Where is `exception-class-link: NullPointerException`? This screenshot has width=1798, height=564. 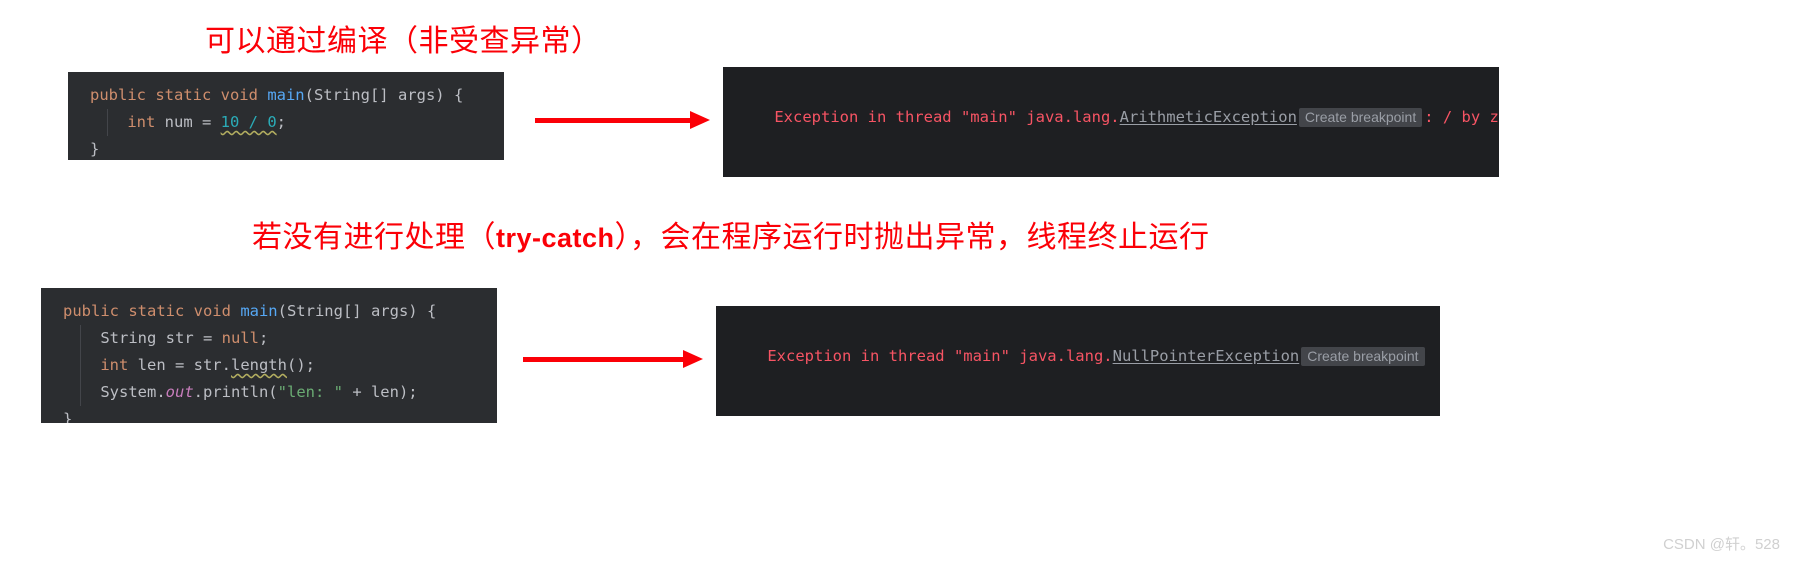
exception-class-link: NullPointerException is located at coordinates (1206, 356).